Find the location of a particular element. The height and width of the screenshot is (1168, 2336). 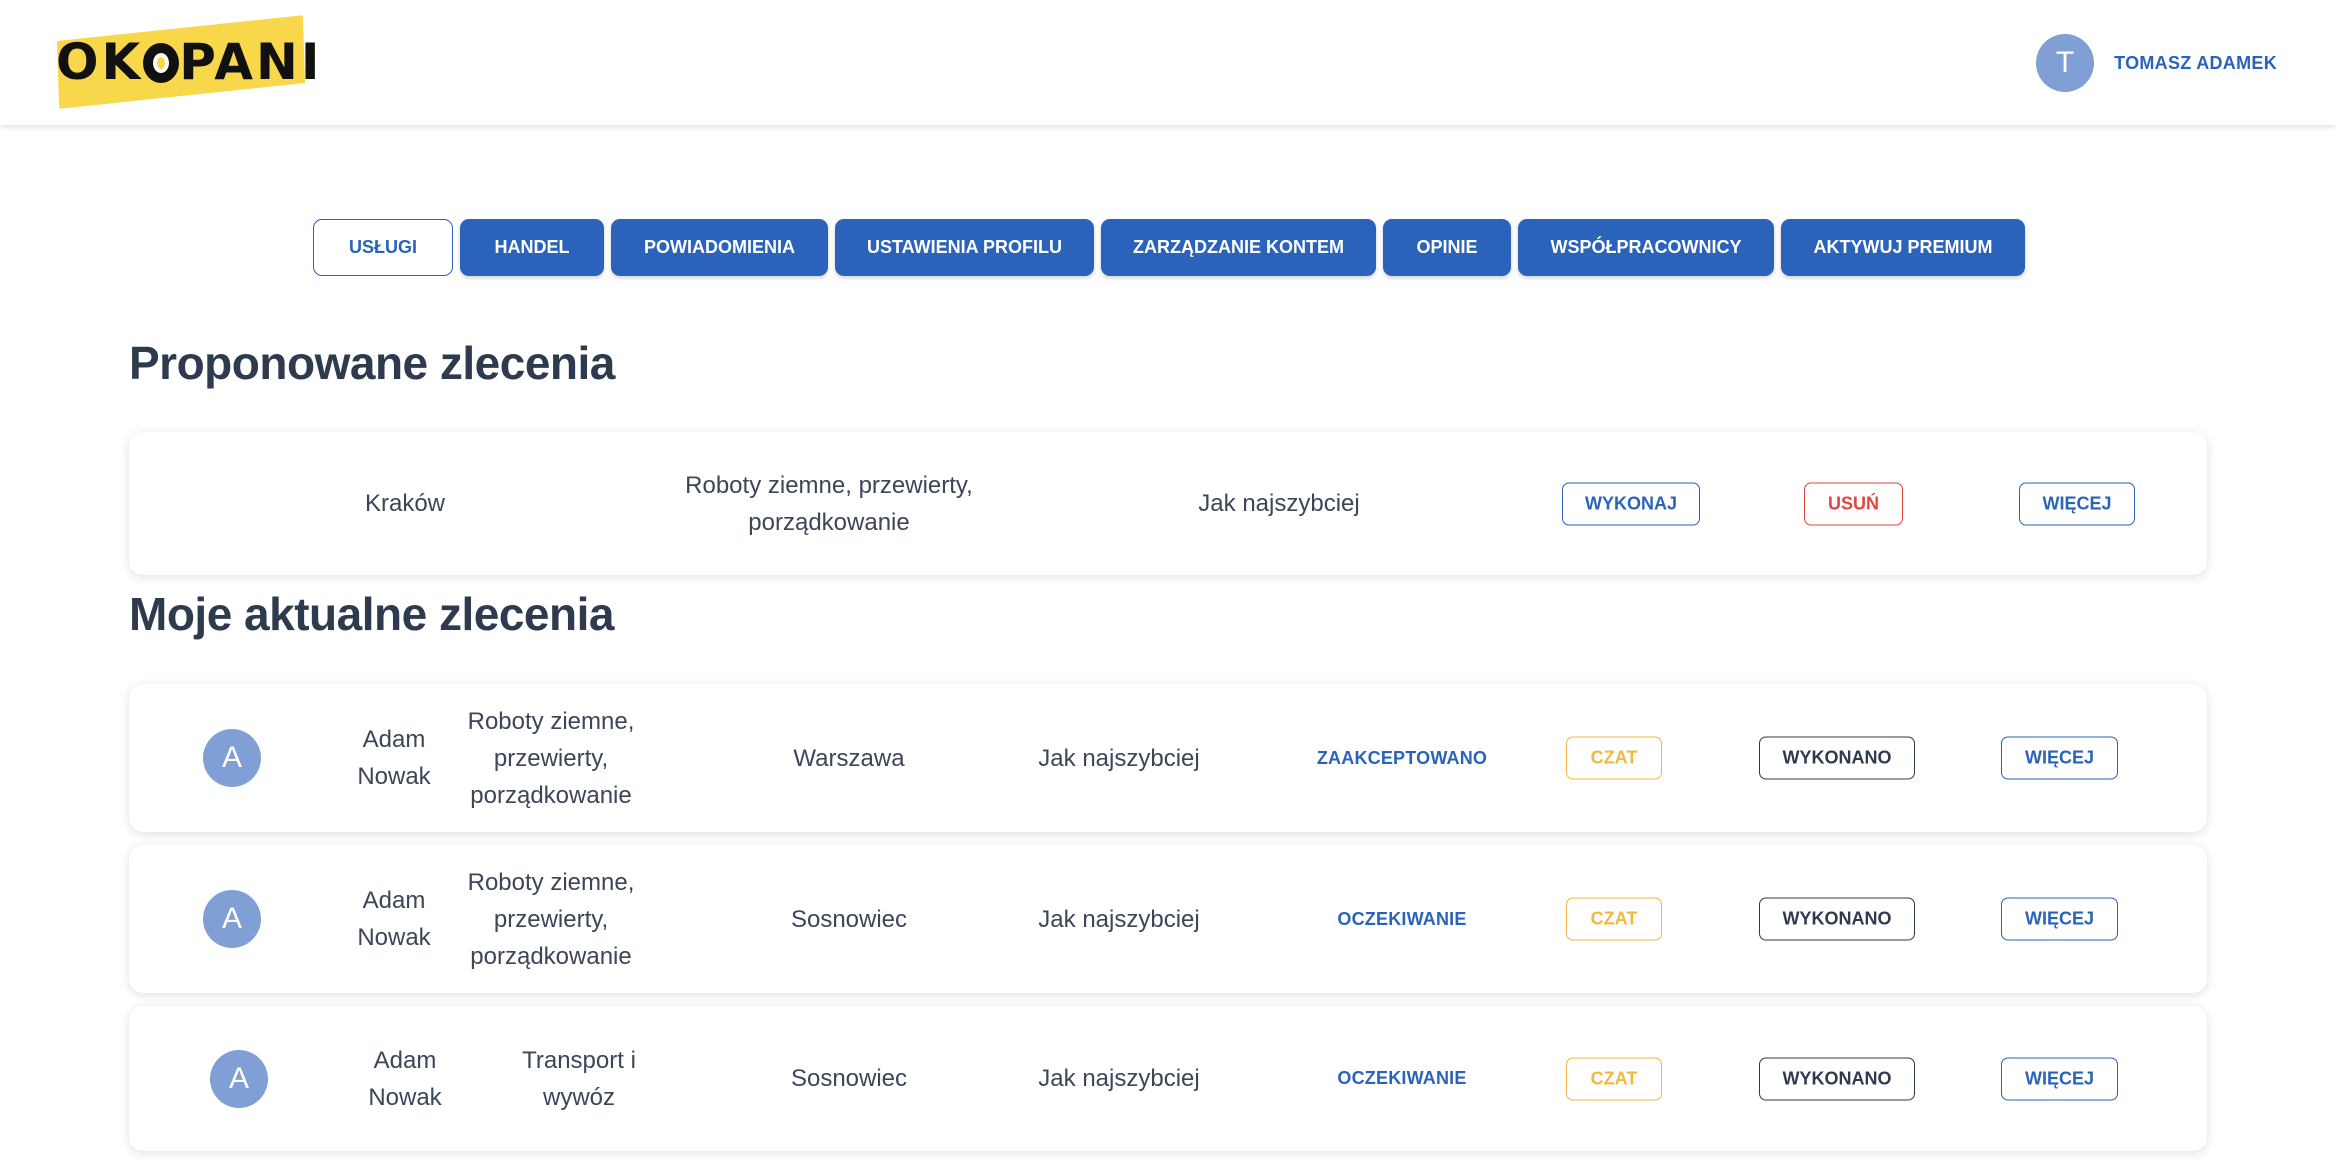

user-avatar: T is located at coordinates (2065, 63).